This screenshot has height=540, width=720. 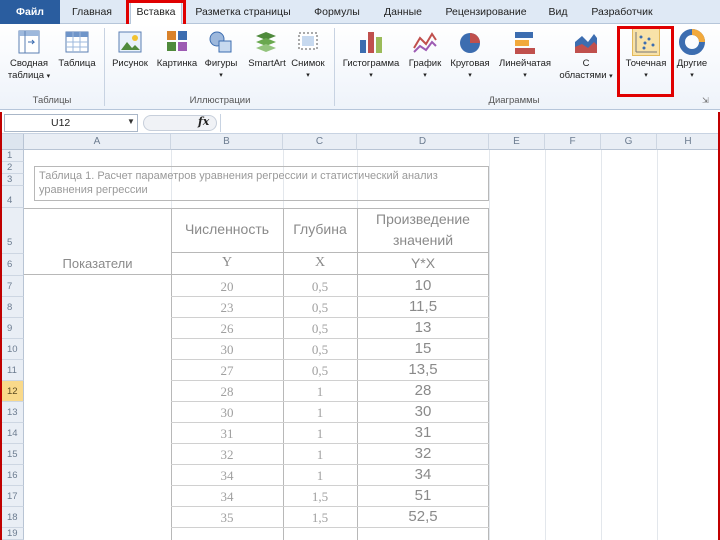 What do you see at coordinates (12, 391) in the screenshot?
I see `row-header-selected: 12` at bounding box center [12, 391].